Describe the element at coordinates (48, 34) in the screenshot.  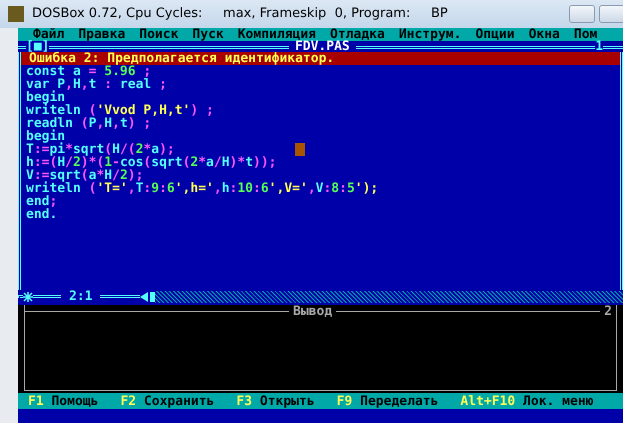
I see `menu-item: Файл` at that location.